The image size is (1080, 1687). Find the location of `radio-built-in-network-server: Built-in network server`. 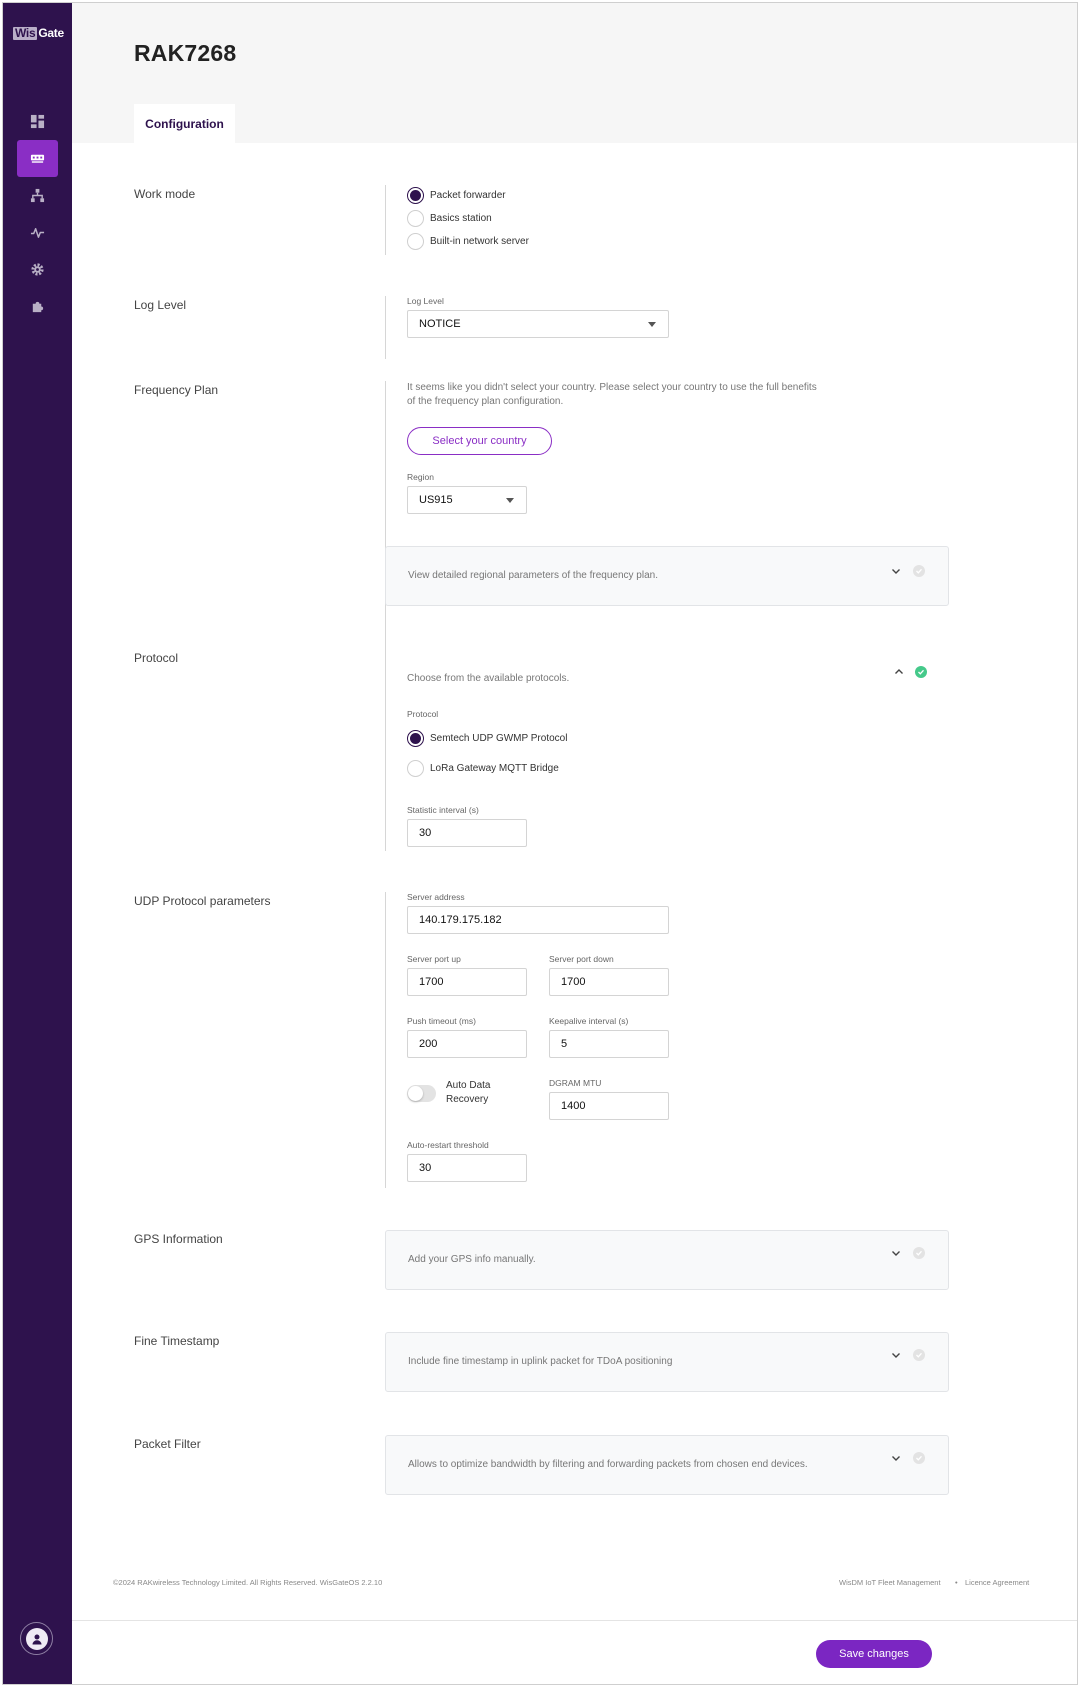

radio-built-in-network-server: Built-in network server is located at coordinates (468, 241).